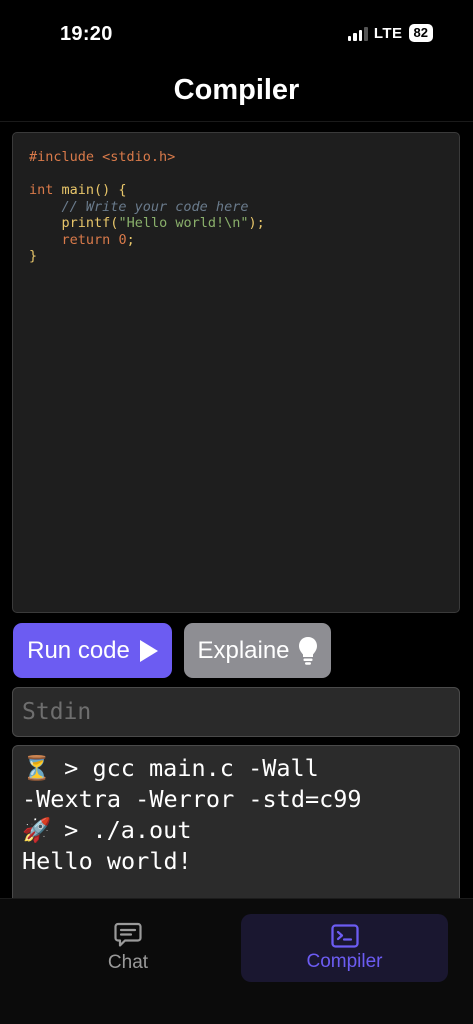  I want to click on tab-chat: Chat, so click(128, 948).